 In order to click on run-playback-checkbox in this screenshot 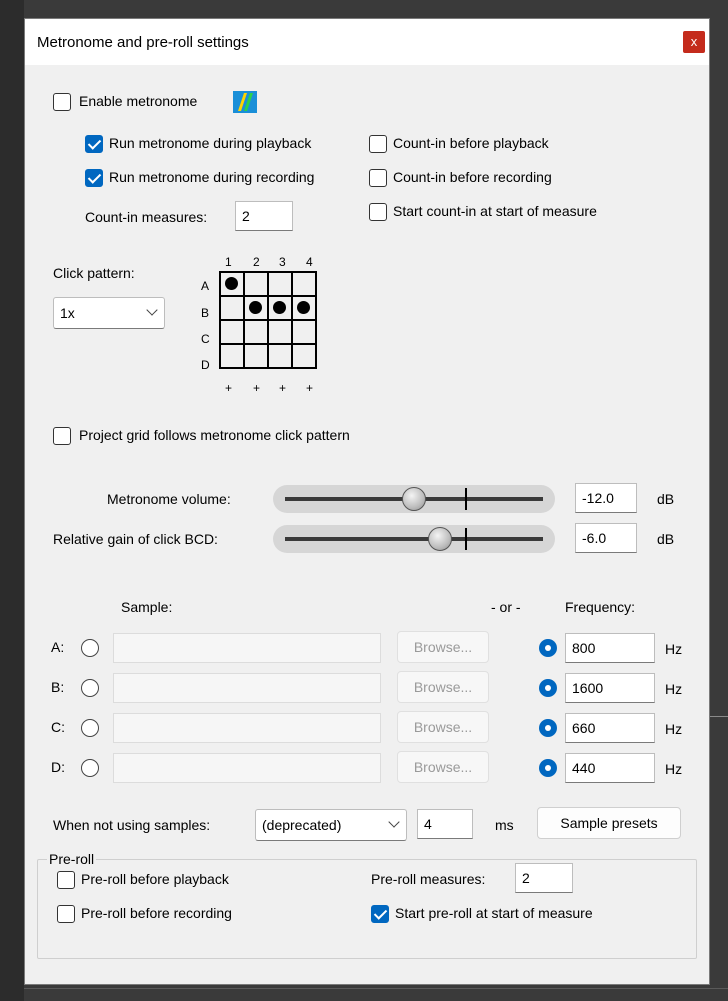, I will do `click(94, 144)`.